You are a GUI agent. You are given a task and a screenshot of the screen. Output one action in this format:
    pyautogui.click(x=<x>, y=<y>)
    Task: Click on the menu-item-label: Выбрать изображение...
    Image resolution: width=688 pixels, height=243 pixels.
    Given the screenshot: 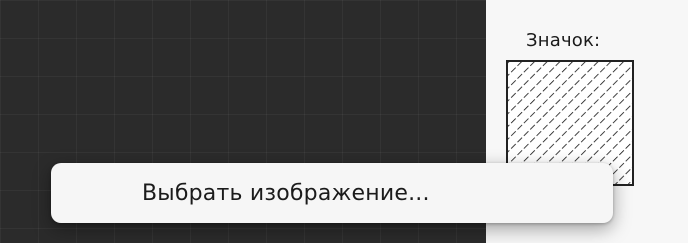 What is the action you would take?
    pyautogui.click(x=286, y=193)
    